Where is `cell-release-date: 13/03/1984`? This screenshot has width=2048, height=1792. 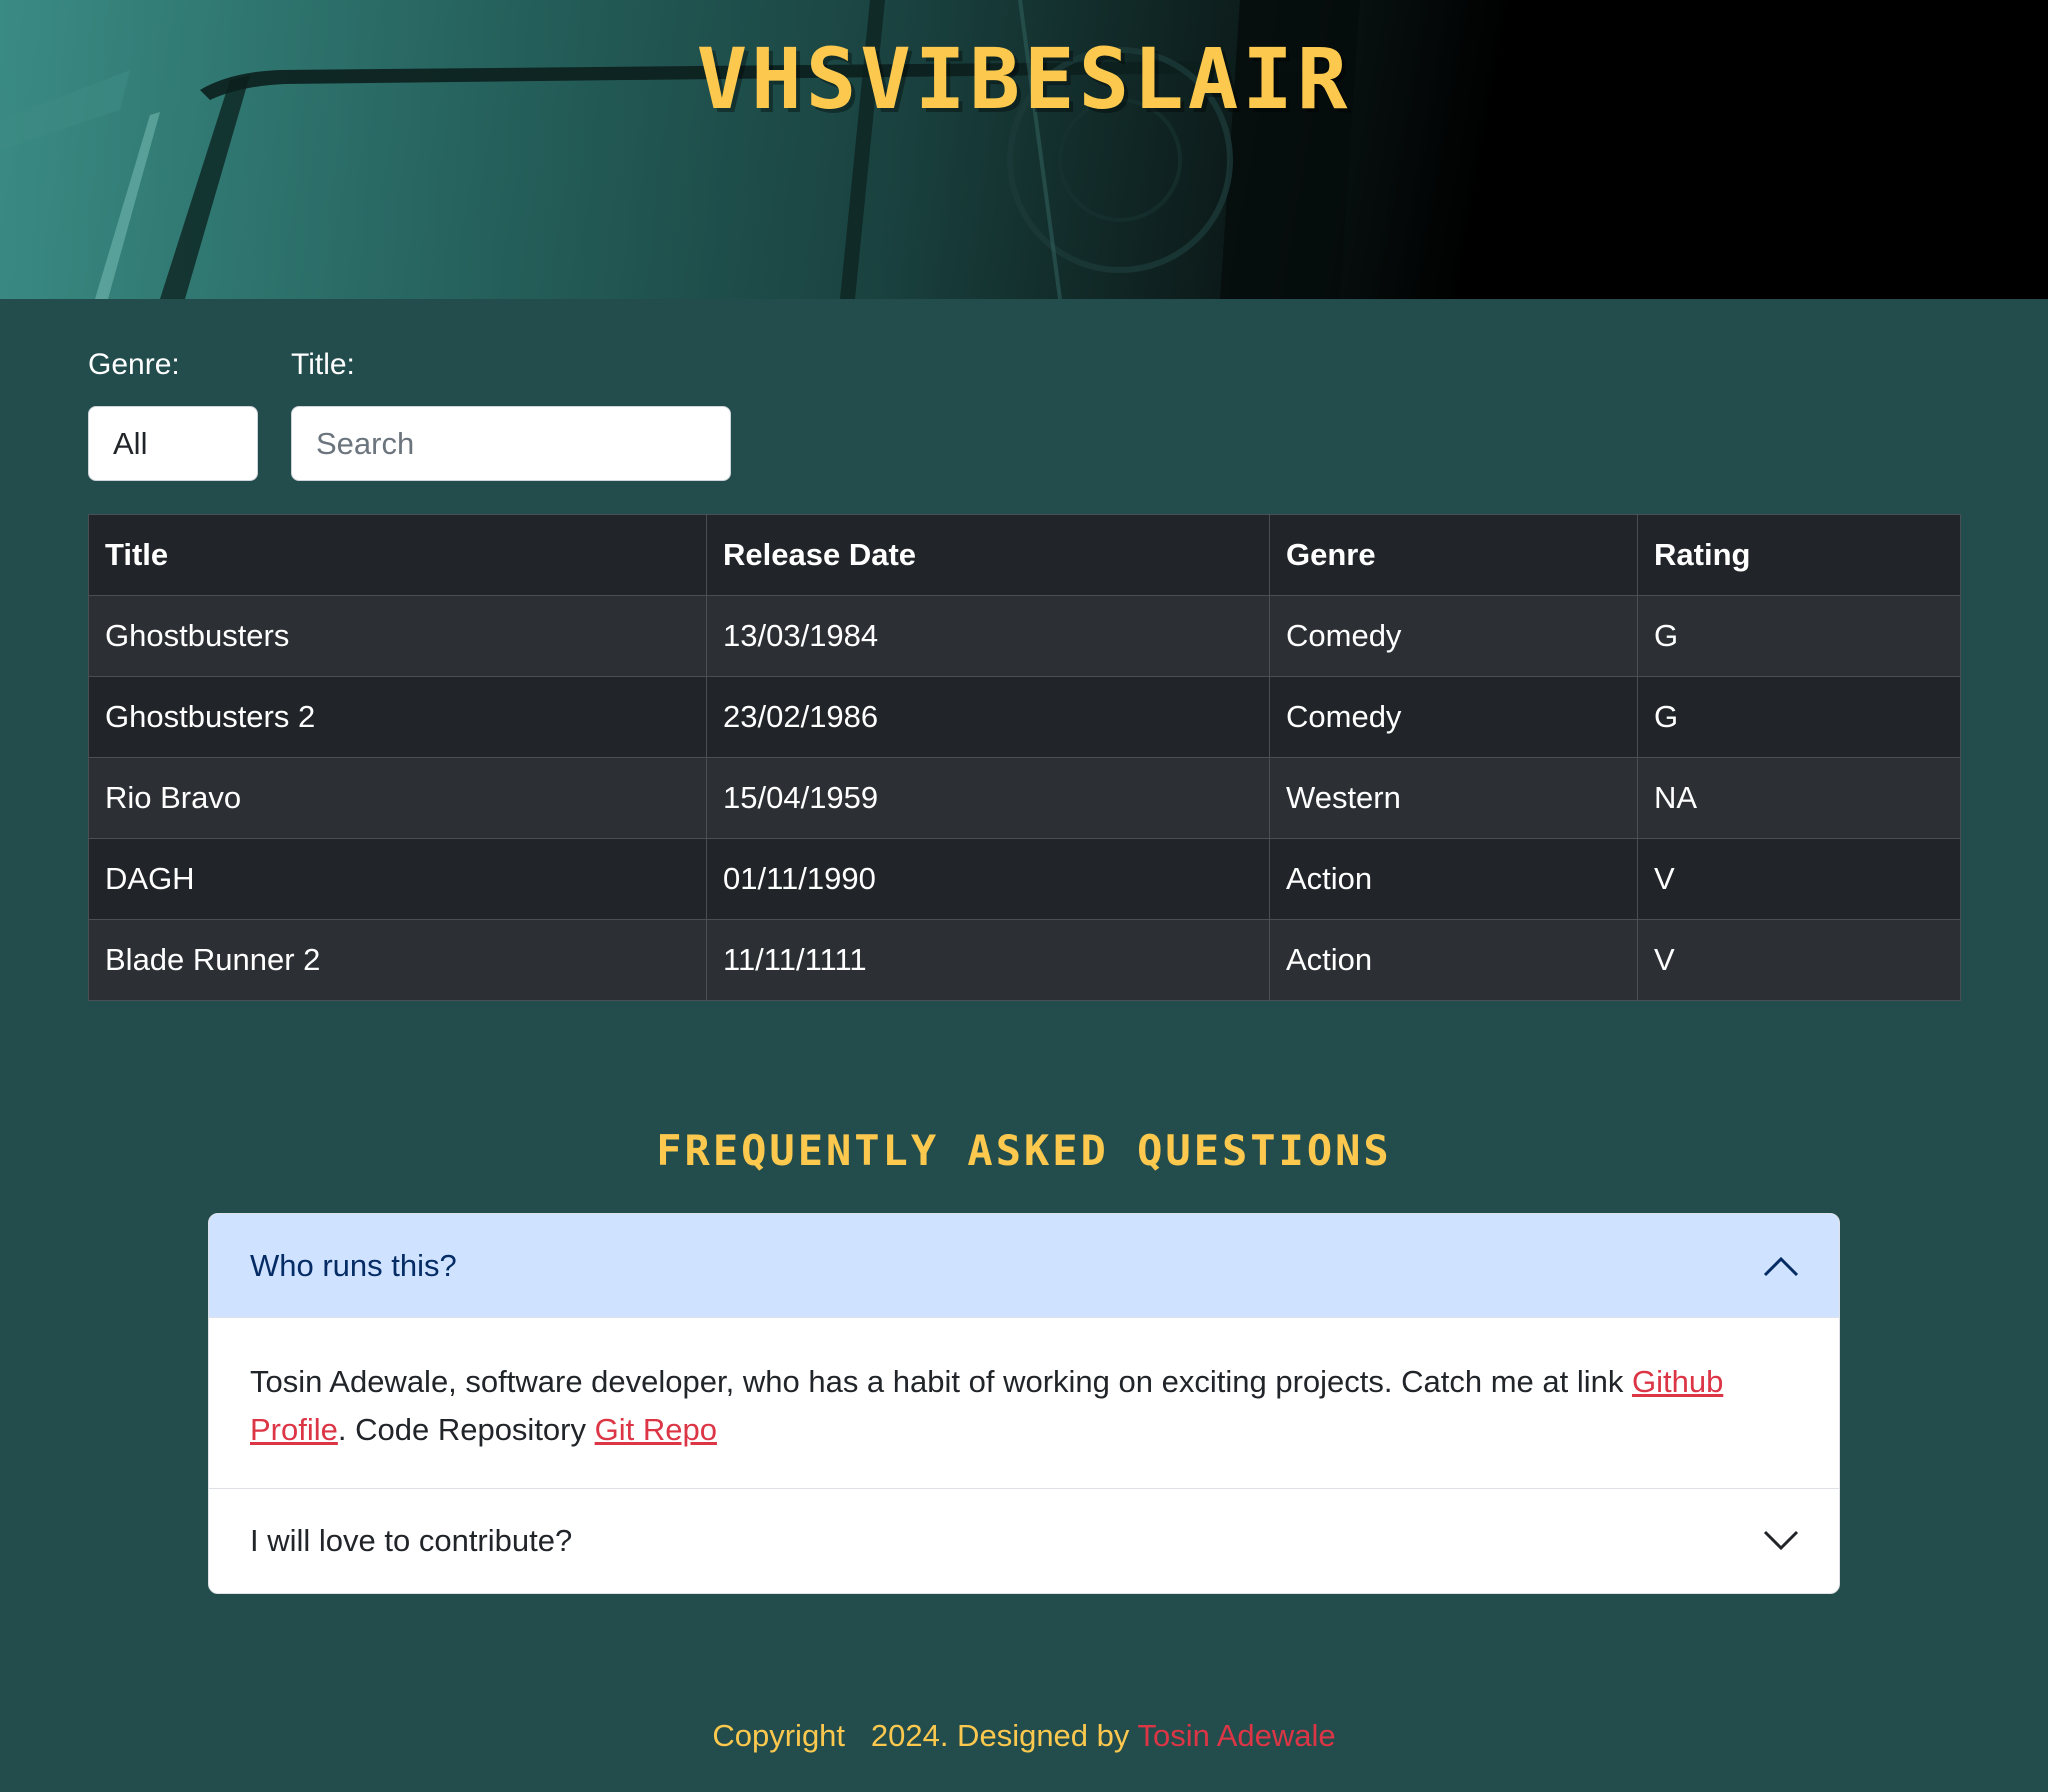 cell-release-date: 13/03/1984 is located at coordinates (988, 636).